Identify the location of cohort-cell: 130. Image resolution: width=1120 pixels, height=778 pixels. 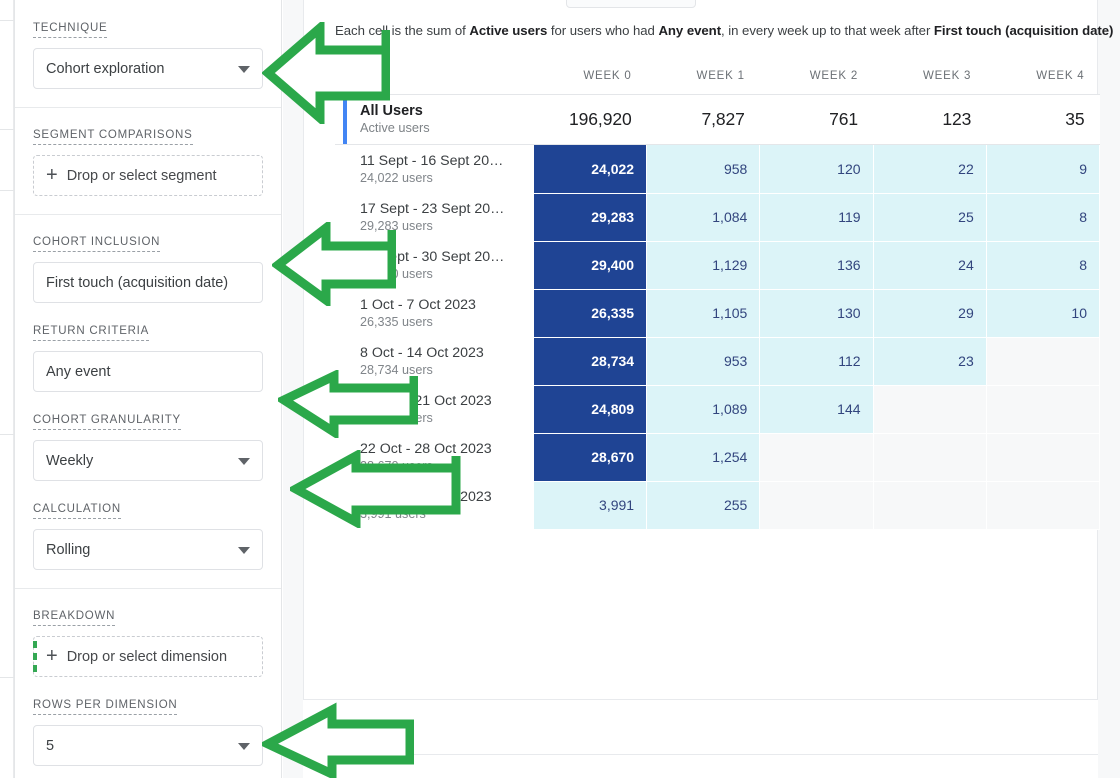
(816, 313).